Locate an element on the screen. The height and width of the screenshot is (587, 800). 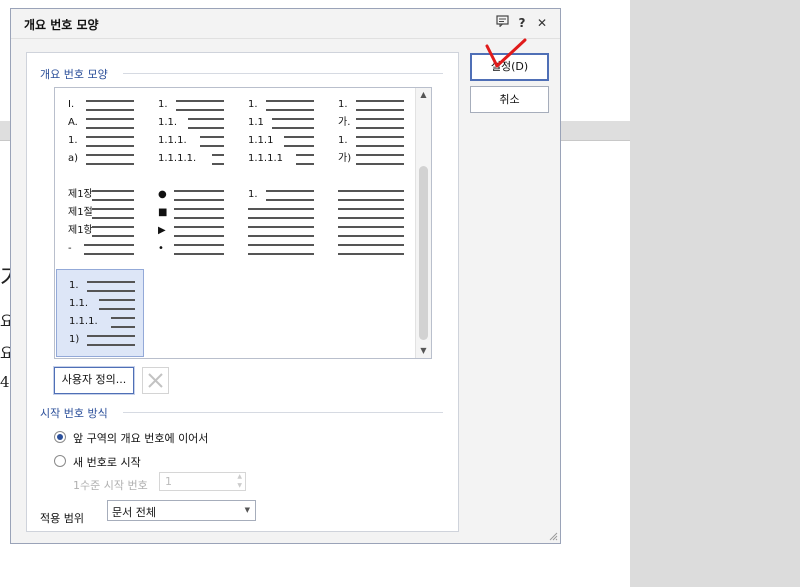
apply-scope-value: 문서 전체 is located at coordinates (134, 512).